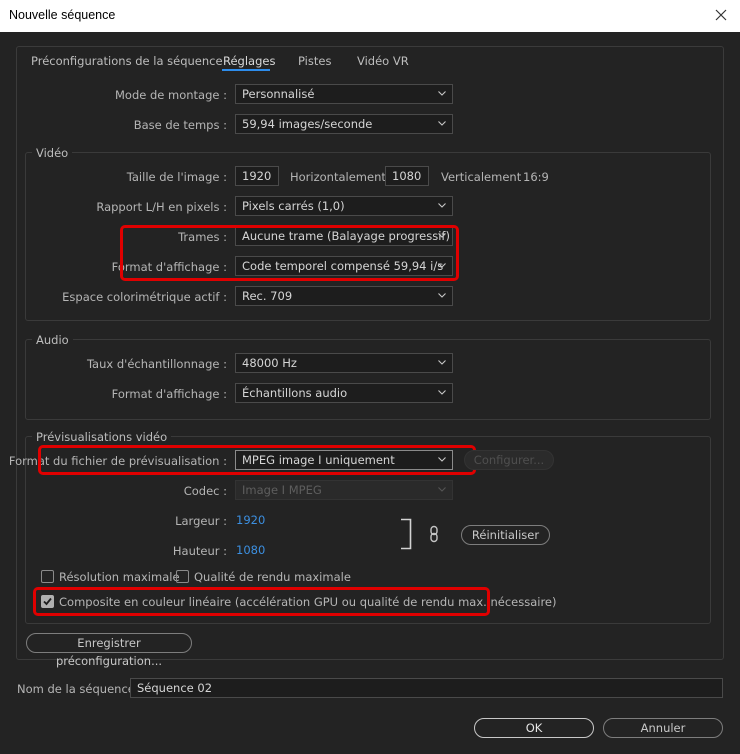  Describe the element at coordinates (127, 61) in the screenshot. I see `tab-presets: Préconfigurations de la séquence` at that location.